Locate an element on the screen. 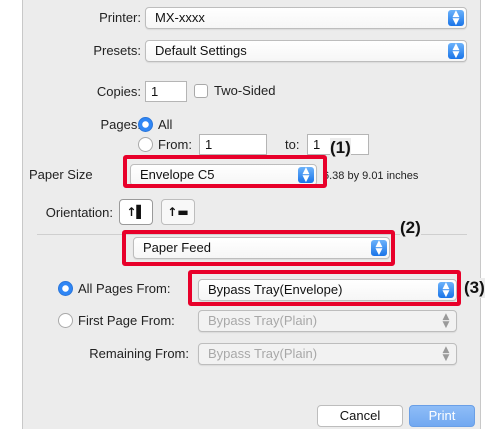 The image size is (495, 429). callout-label-1: (1) is located at coordinates (340, 148).